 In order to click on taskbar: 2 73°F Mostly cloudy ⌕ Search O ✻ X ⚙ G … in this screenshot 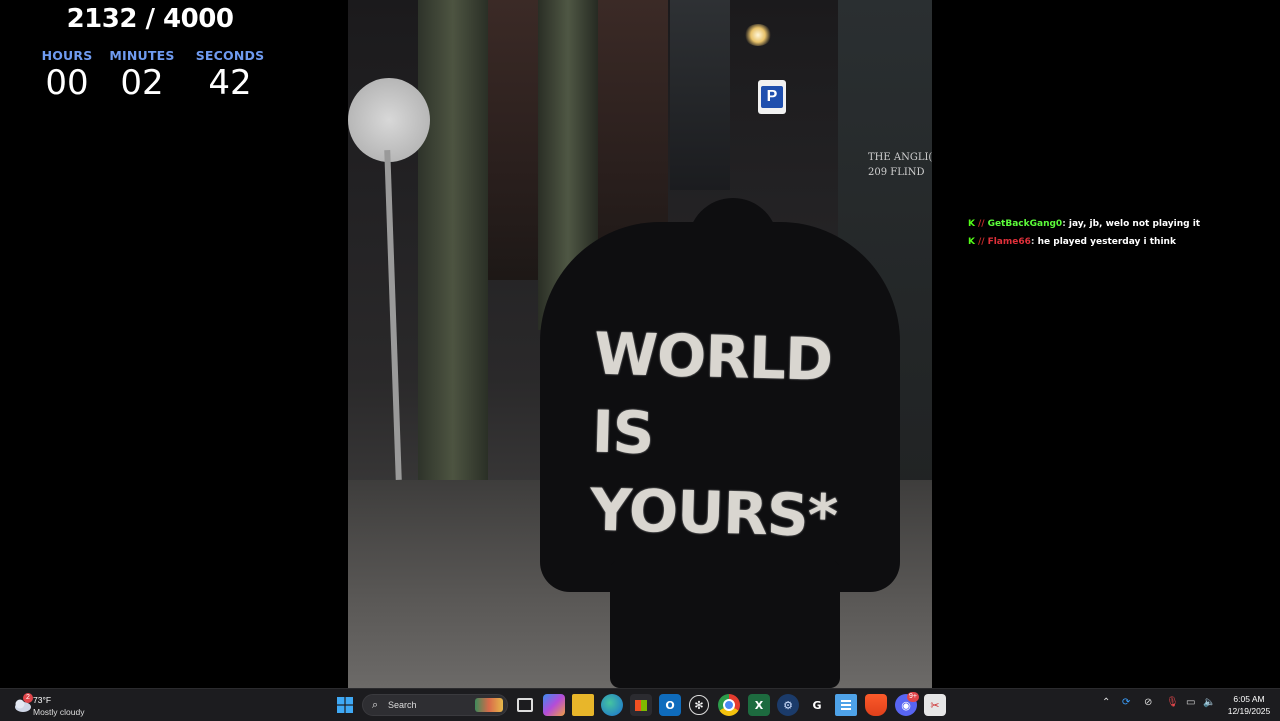, I will do `click(640, 704)`.